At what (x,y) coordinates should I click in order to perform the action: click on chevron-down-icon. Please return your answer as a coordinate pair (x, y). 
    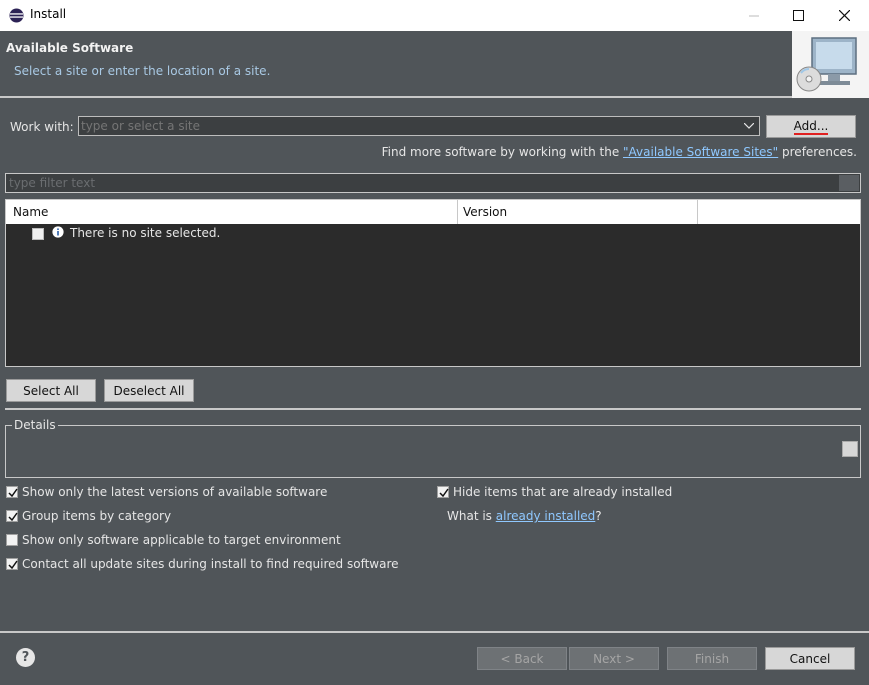
    Looking at the image, I should click on (749, 126).